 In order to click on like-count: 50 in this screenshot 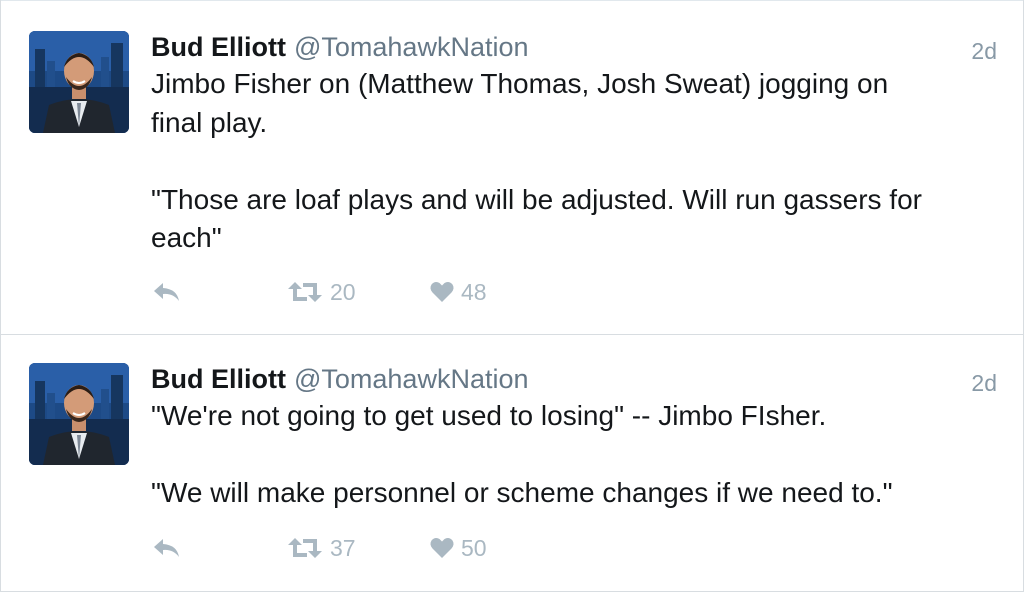, I will do `click(474, 547)`.